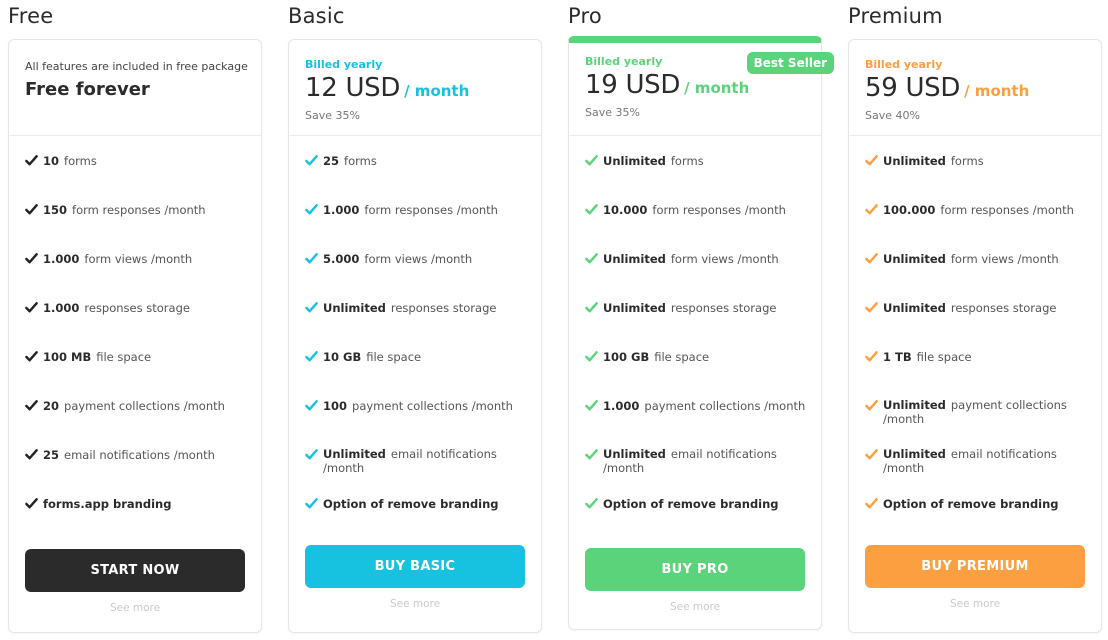 The height and width of the screenshot is (640, 1108). What do you see at coordinates (423, 356) in the screenshot?
I see `feature-item: 10 GB file space` at bounding box center [423, 356].